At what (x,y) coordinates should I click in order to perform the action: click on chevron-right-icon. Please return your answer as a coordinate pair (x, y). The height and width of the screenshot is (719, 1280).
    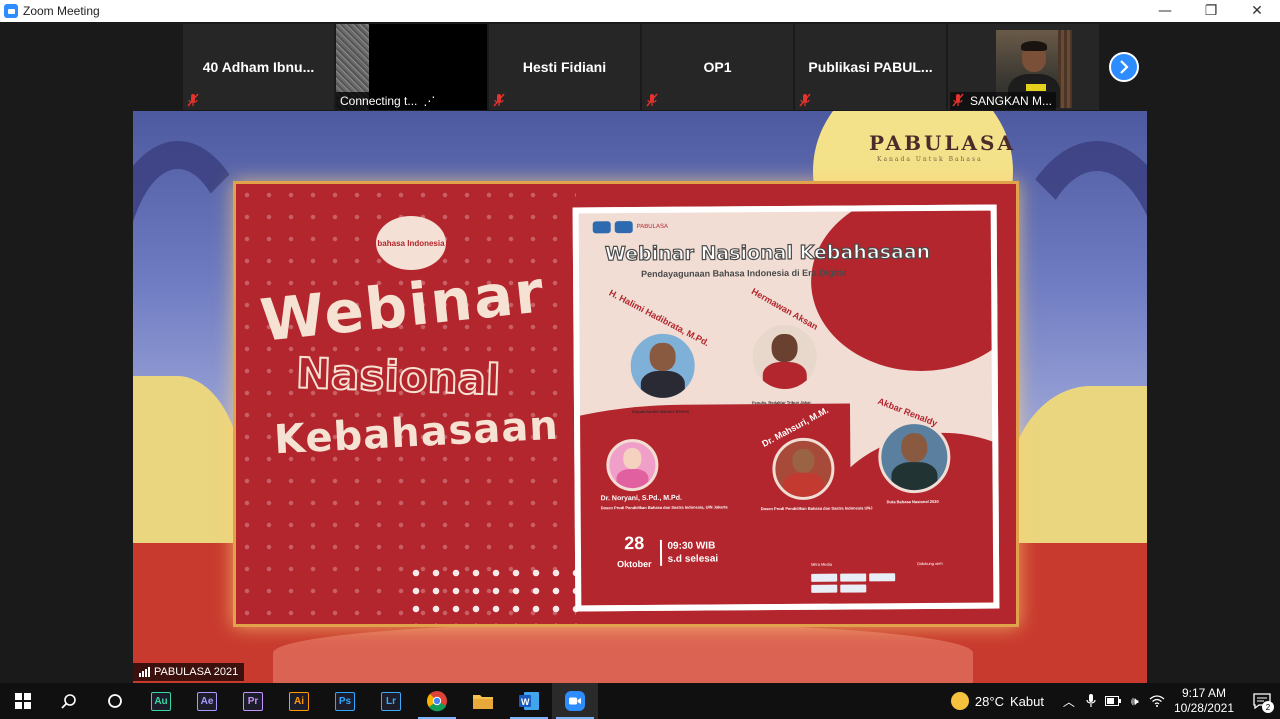
    Looking at the image, I should click on (1124, 67).